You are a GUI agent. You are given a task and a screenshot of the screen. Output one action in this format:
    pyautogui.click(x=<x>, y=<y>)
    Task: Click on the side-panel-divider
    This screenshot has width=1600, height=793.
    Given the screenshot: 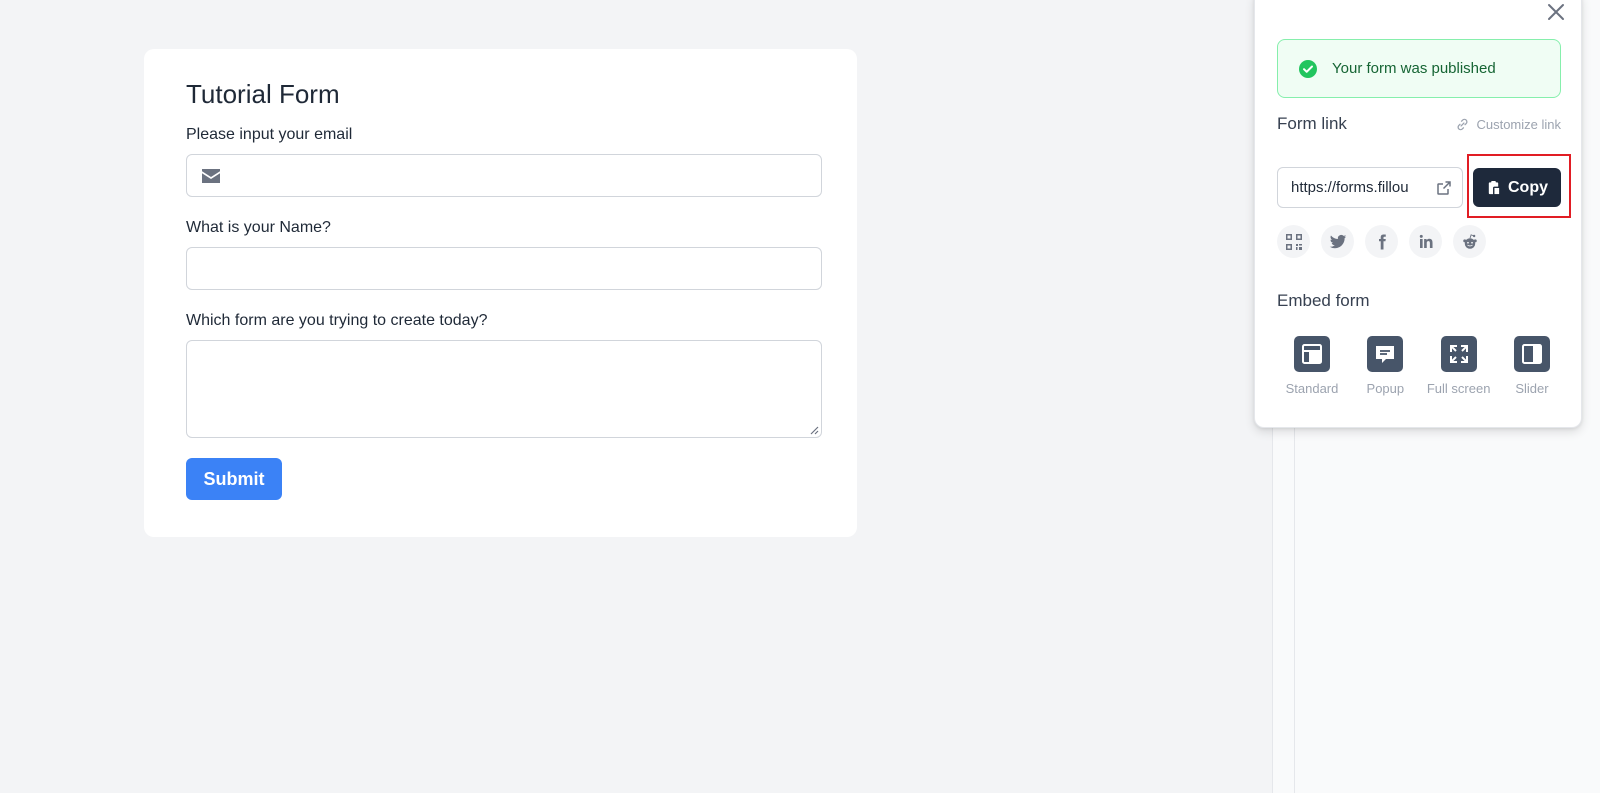 What is the action you would take?
    pyautogui.click(x=1294, y=606)
    